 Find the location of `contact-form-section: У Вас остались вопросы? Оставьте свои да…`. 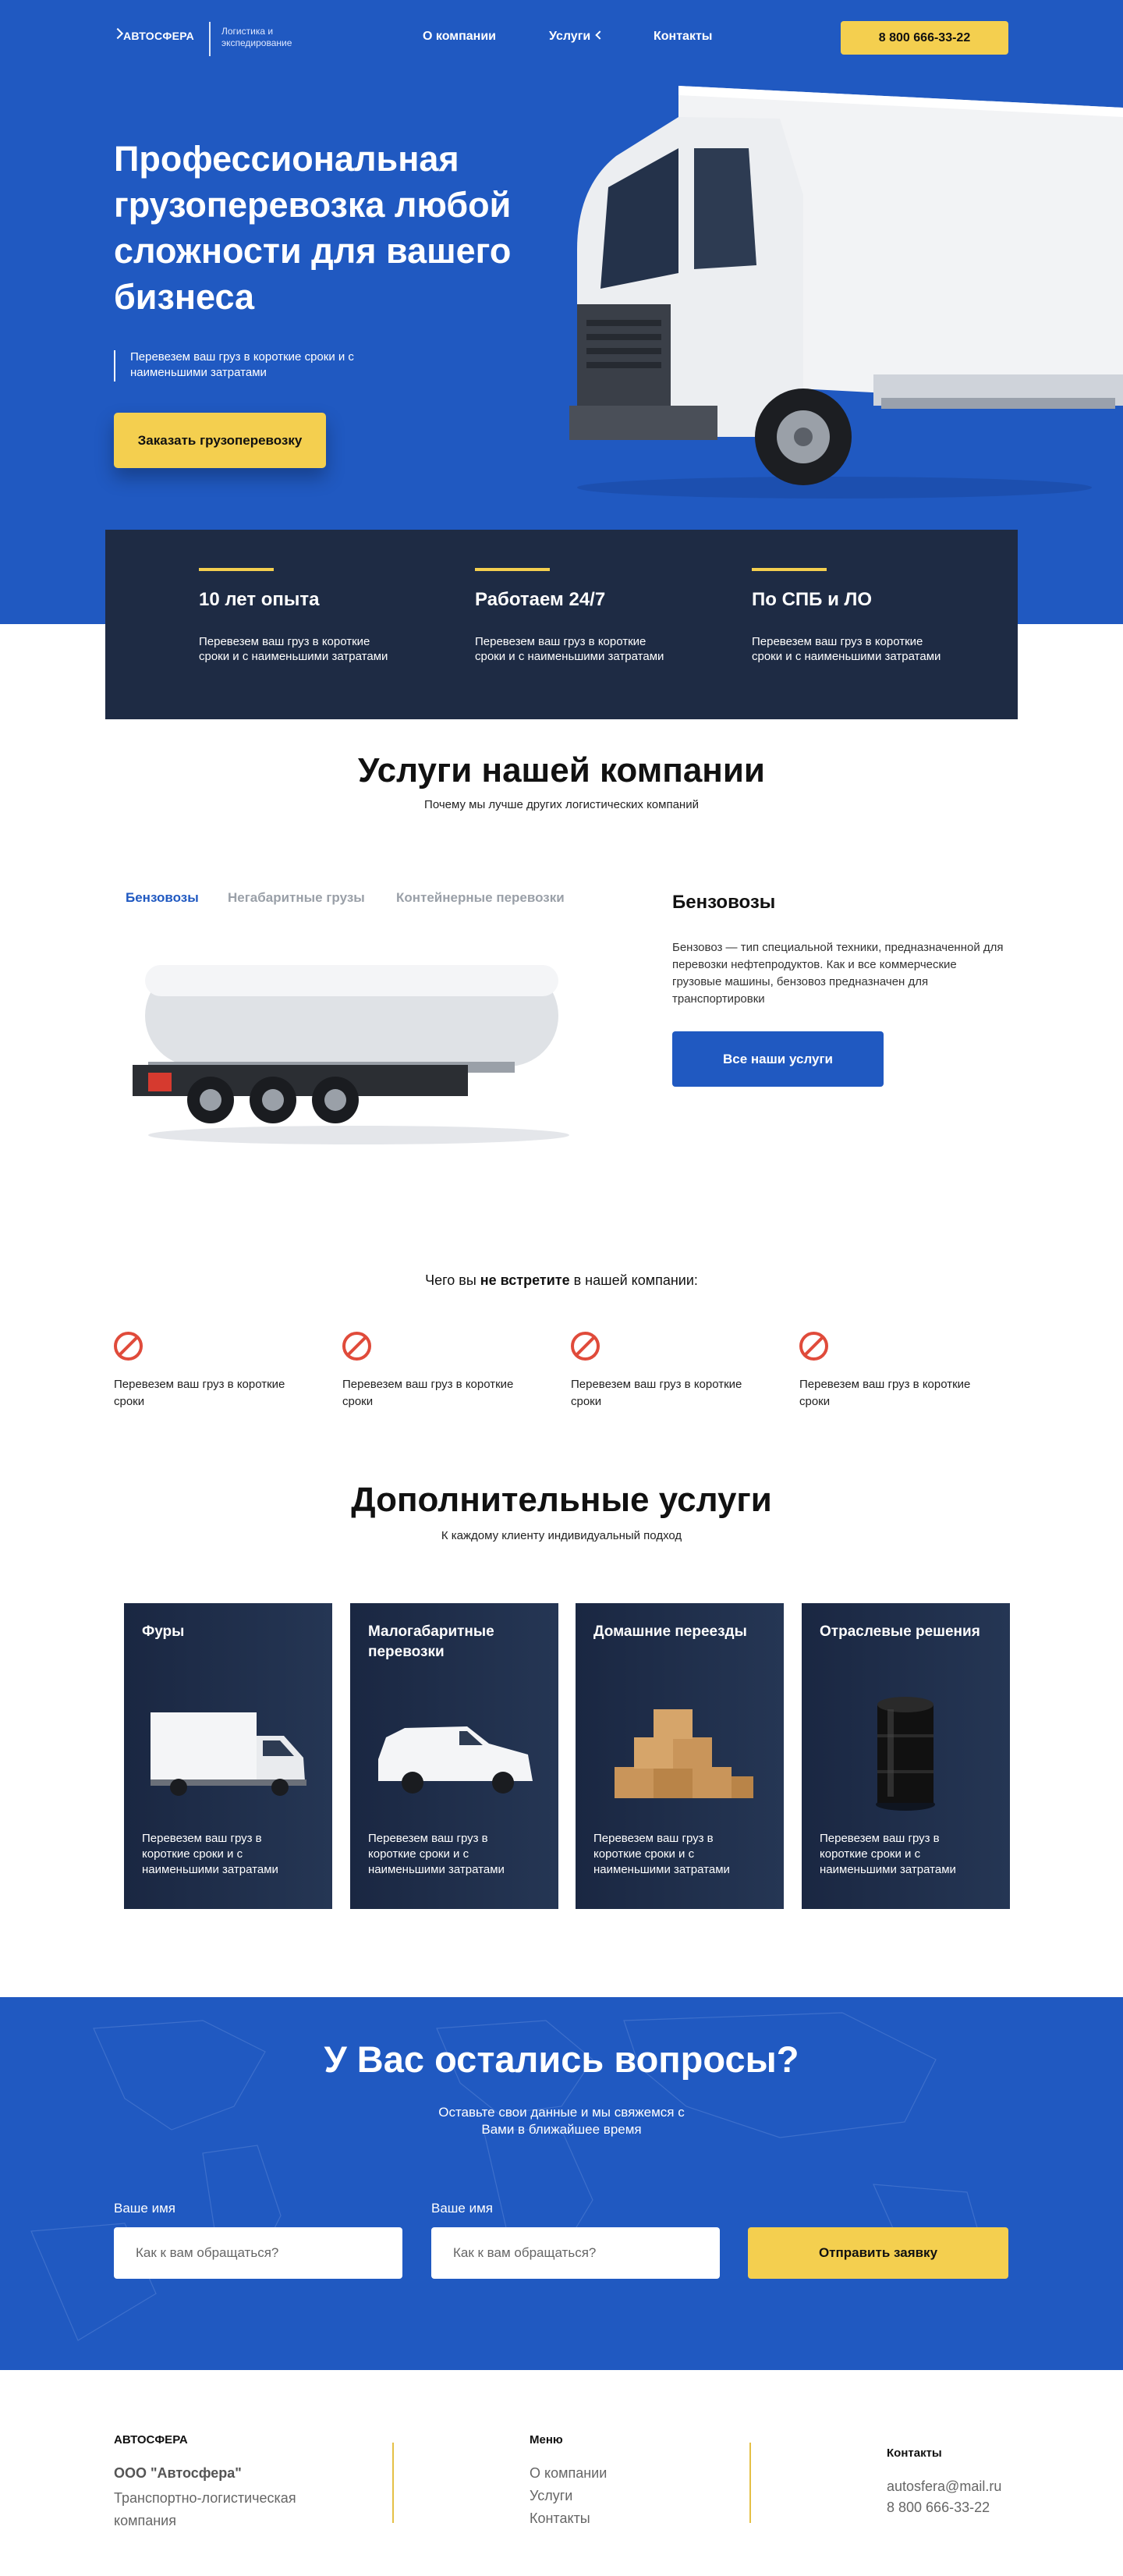

contact-form-section: У Вас остались вопросы? Оставьте свои да… is located at coordinates (561, 2183).